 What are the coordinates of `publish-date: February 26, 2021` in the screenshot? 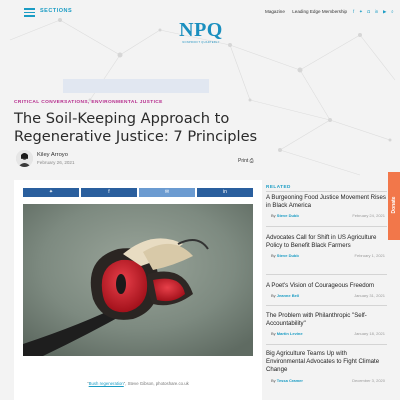 It's located at (56, 162).